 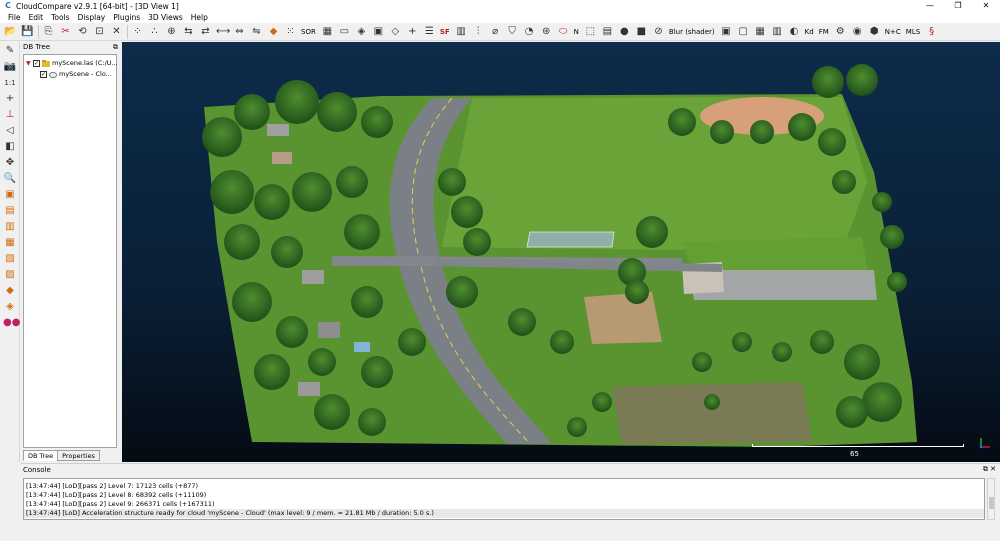 I want to click on m3c2-button: N+C, so click(x=893, y=32).